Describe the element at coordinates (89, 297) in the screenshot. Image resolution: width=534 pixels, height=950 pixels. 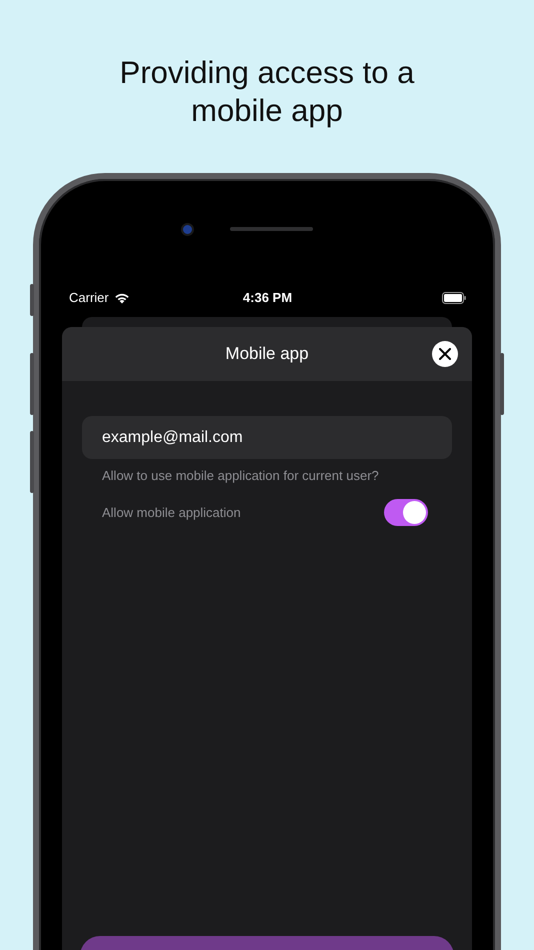
I see `carrier-label: Carrier` at that location.